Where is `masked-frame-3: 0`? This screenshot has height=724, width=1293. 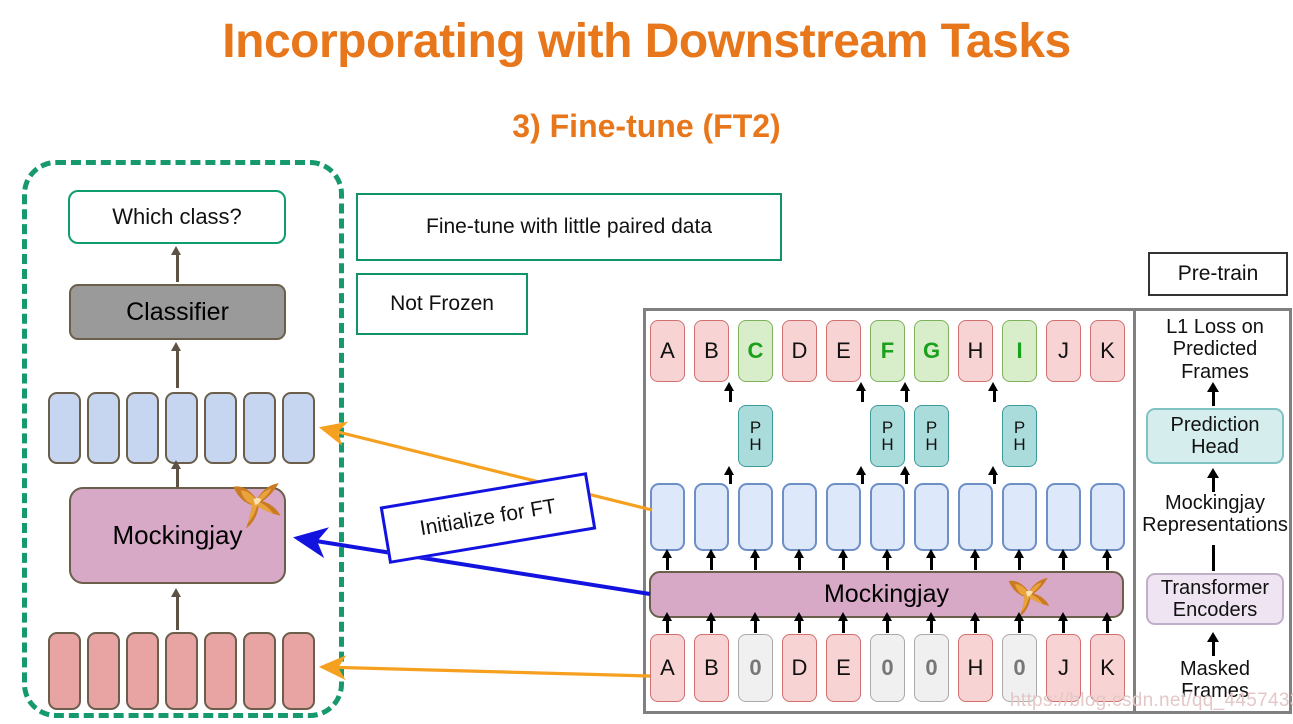 masked-frame-3: 0 is located at coordinates (755, 668).